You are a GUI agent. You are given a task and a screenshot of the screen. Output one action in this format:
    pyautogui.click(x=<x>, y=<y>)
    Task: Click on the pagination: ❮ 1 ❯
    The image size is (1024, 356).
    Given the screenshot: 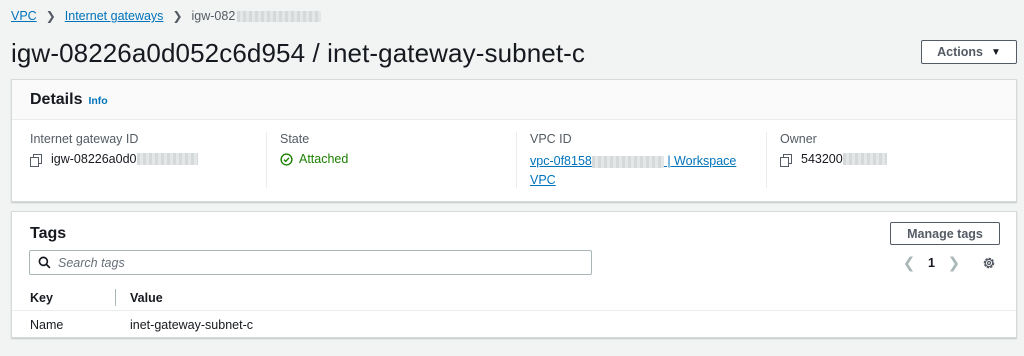 What is the action you would take?
    pyautogui.click(x=931, y=263)
    